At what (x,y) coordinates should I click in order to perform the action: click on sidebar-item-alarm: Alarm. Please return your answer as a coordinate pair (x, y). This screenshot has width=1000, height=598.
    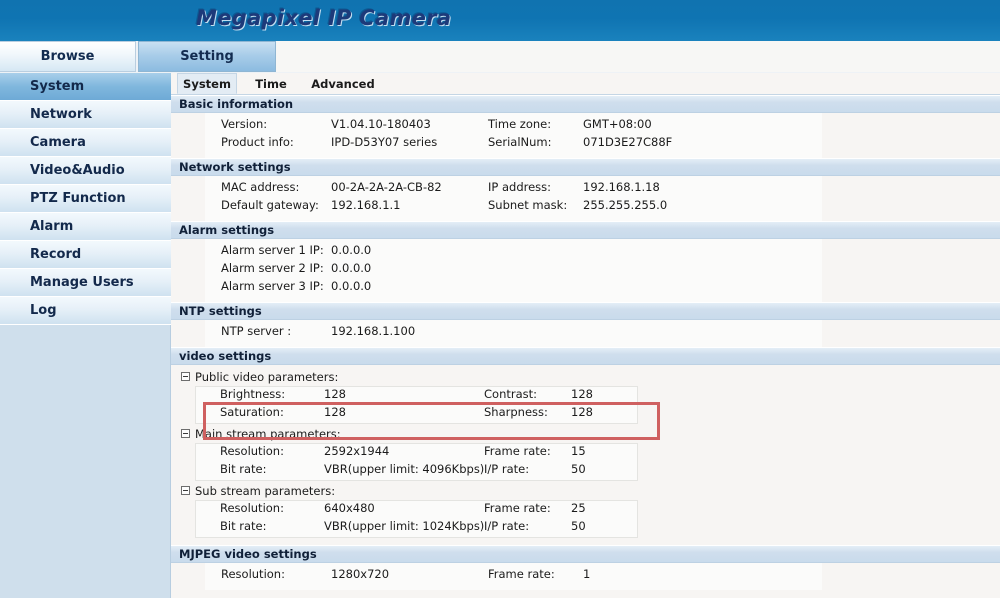
    Looking at the image, I should click on (85, 227).